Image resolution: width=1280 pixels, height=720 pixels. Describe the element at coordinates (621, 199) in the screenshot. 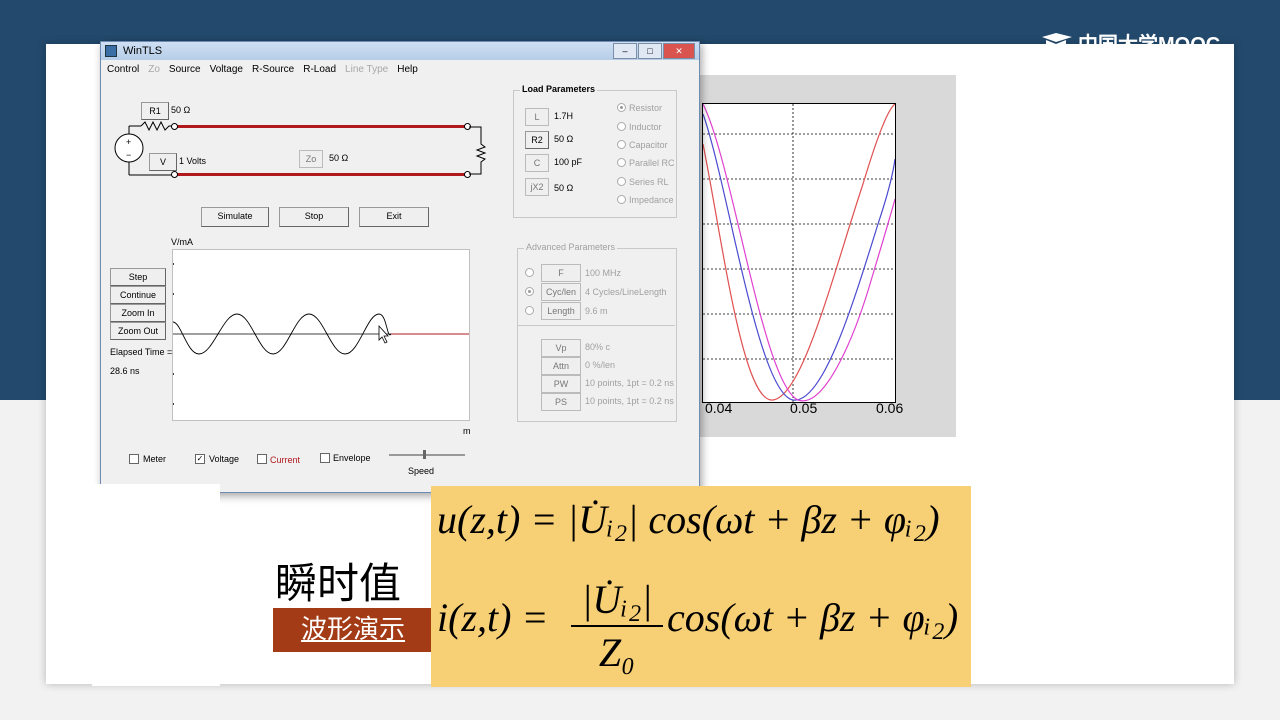

I see `impedance-radio` at that location.